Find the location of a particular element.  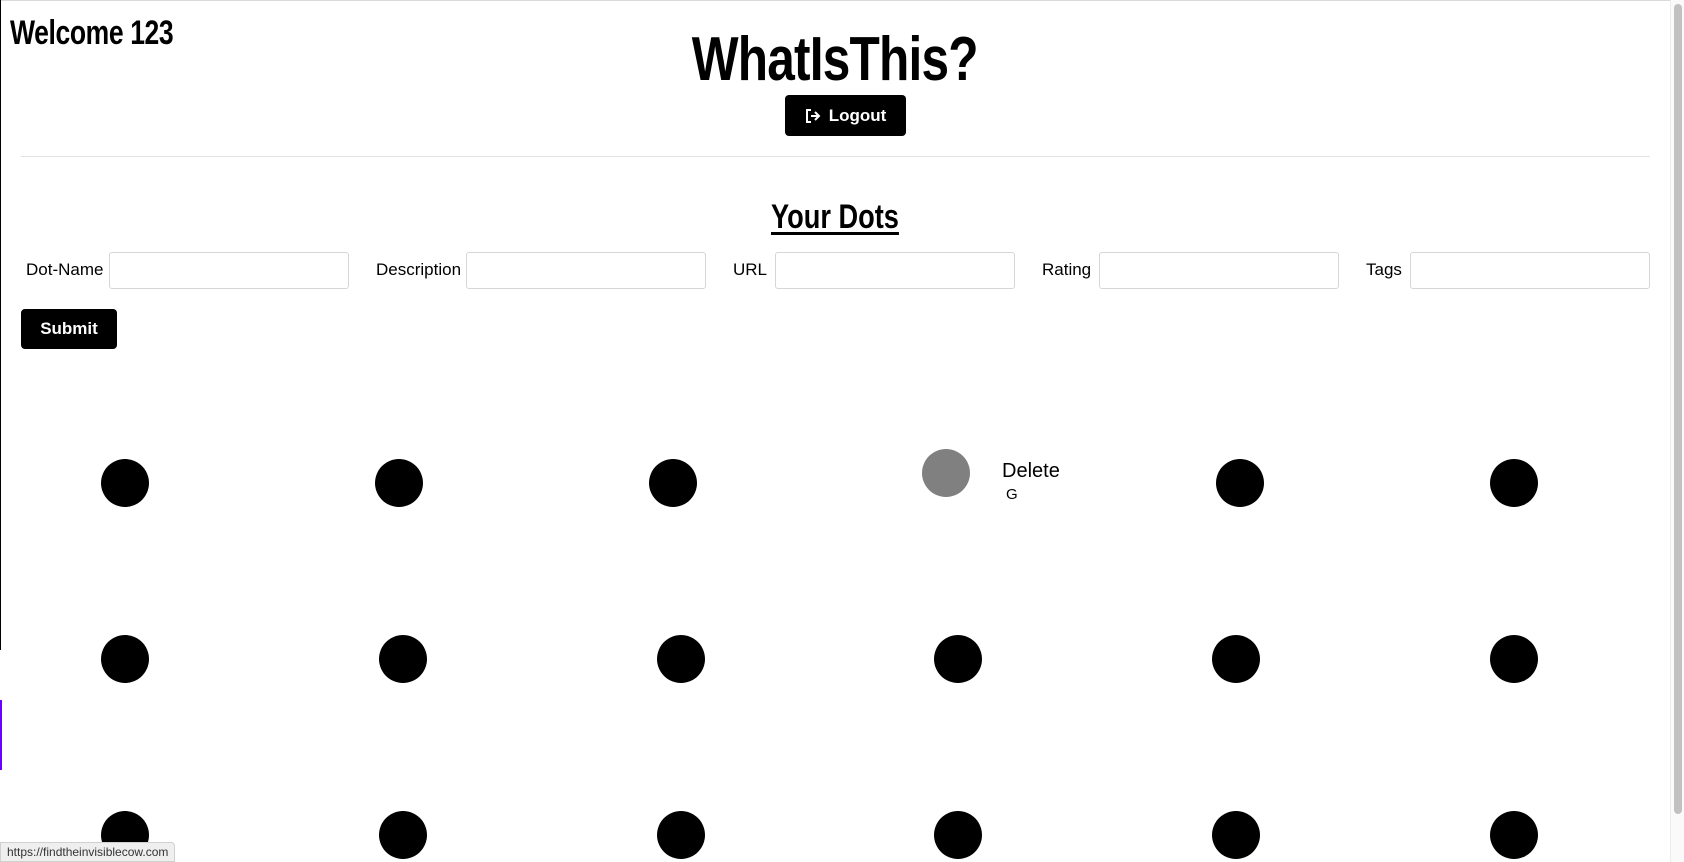

window-left-accent is located at coordinates (1, 735).